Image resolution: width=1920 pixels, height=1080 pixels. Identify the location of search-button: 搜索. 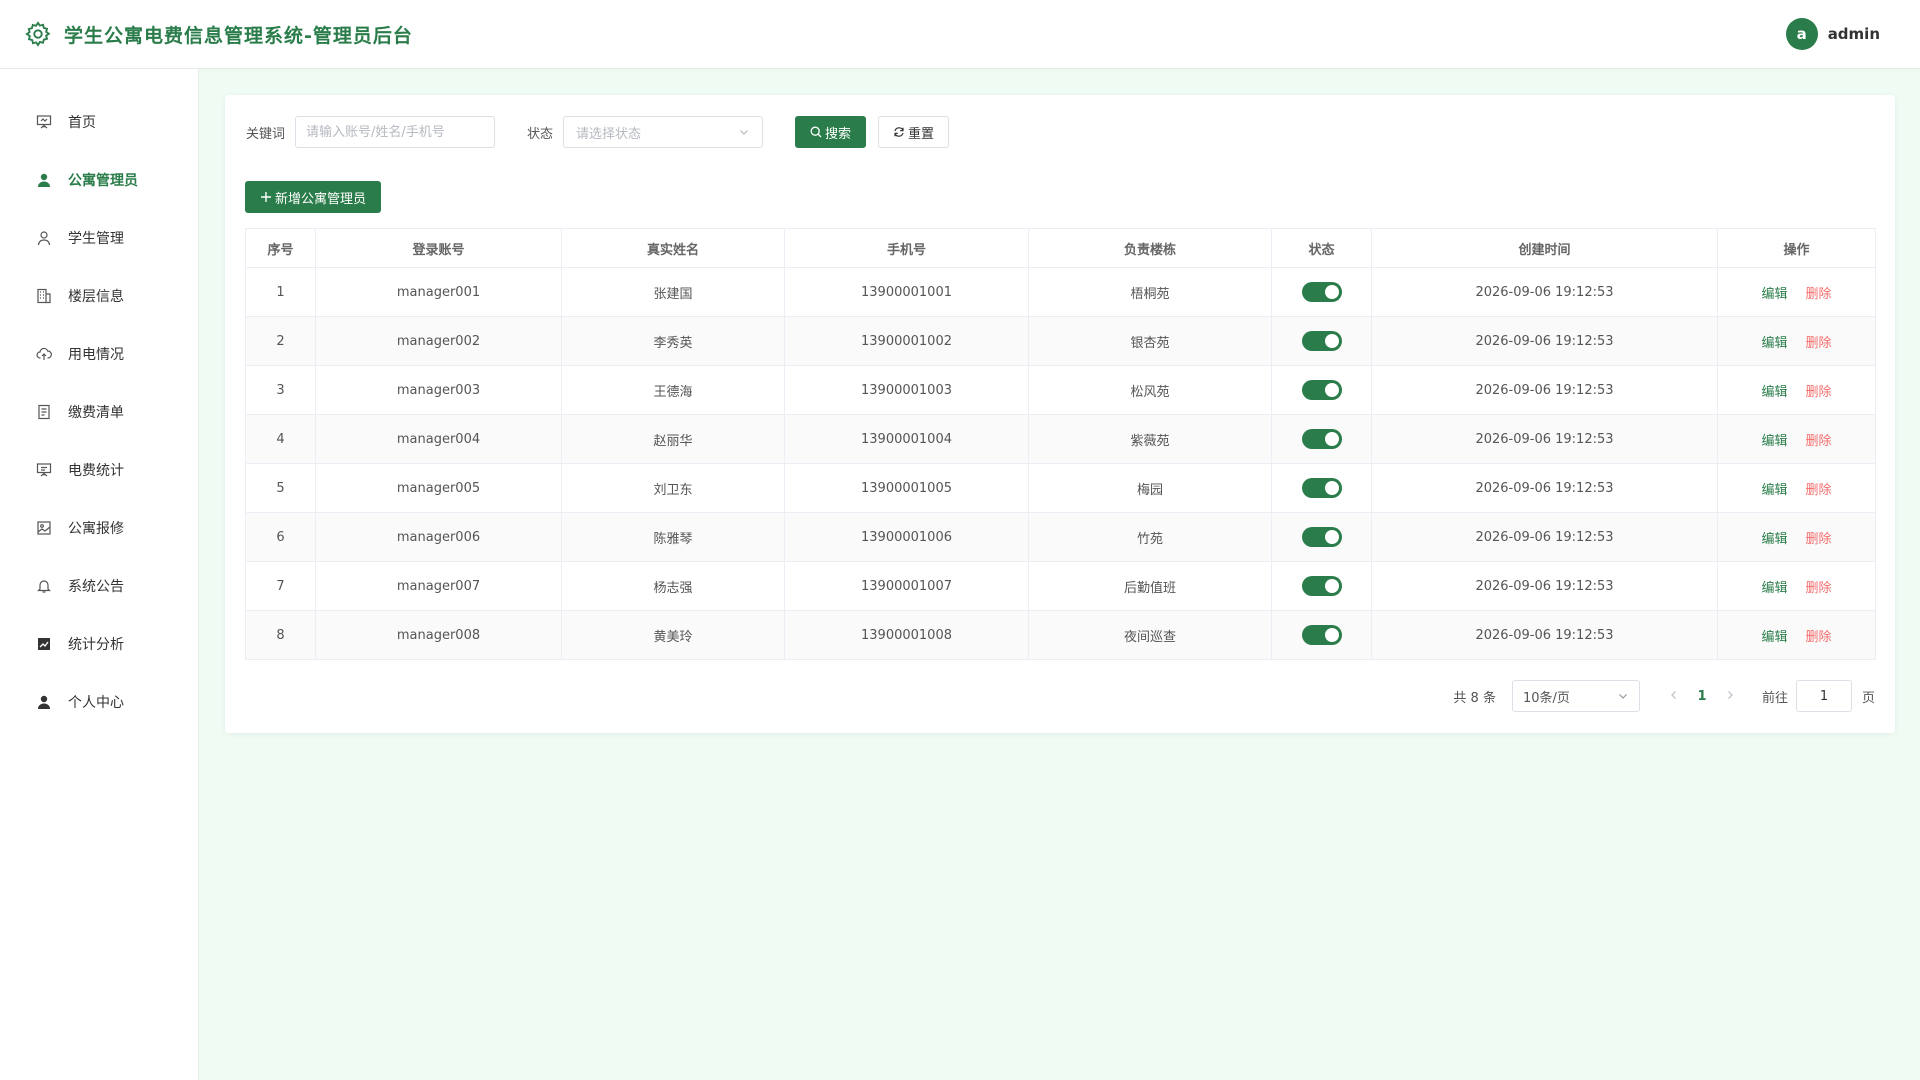
(831, 132).